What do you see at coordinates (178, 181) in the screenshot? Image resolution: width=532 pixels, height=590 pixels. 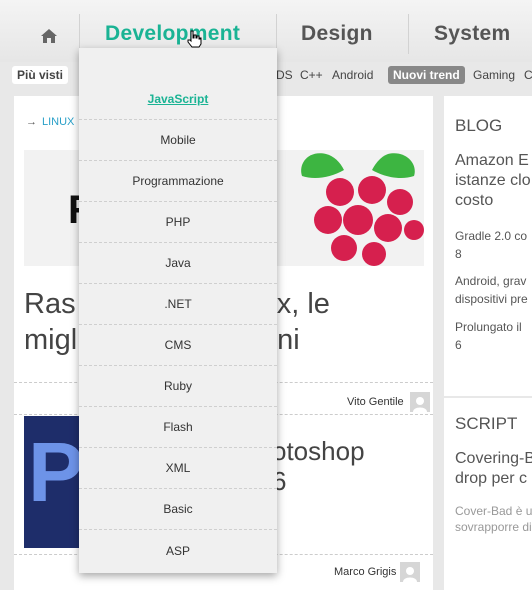 I see `menu-item-programmazione: Programmazione` at bounding box center [178, 181].